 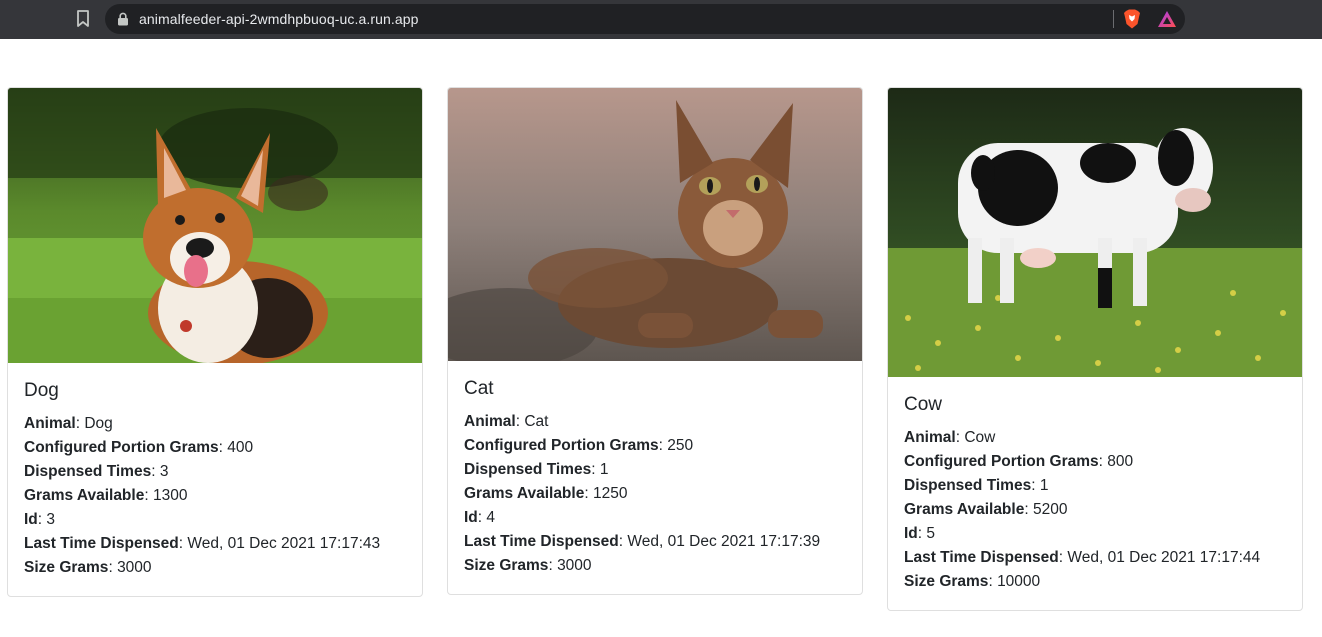 What do you see at coordinates (1095, 232) in the screenshot?
I see `holstein-cow-photo` at bounding box center [1095, 232].